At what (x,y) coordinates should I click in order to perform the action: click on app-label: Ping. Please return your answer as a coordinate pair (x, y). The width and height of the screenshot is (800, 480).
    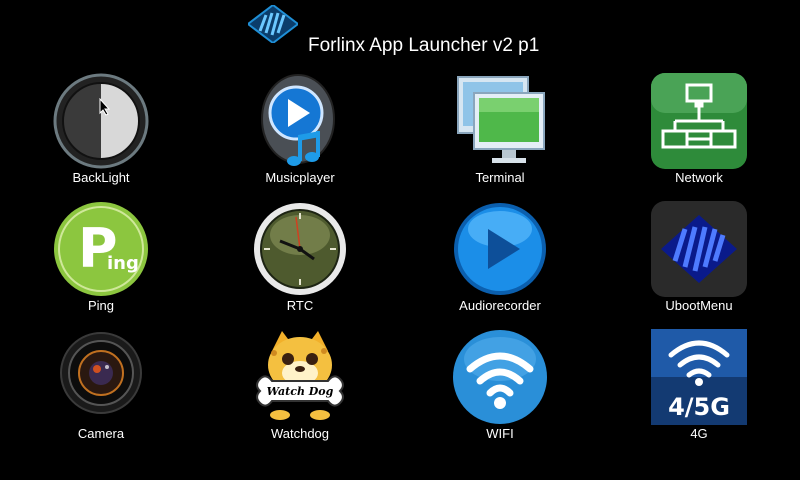
    Looking at the image, I should click on (101, 305).